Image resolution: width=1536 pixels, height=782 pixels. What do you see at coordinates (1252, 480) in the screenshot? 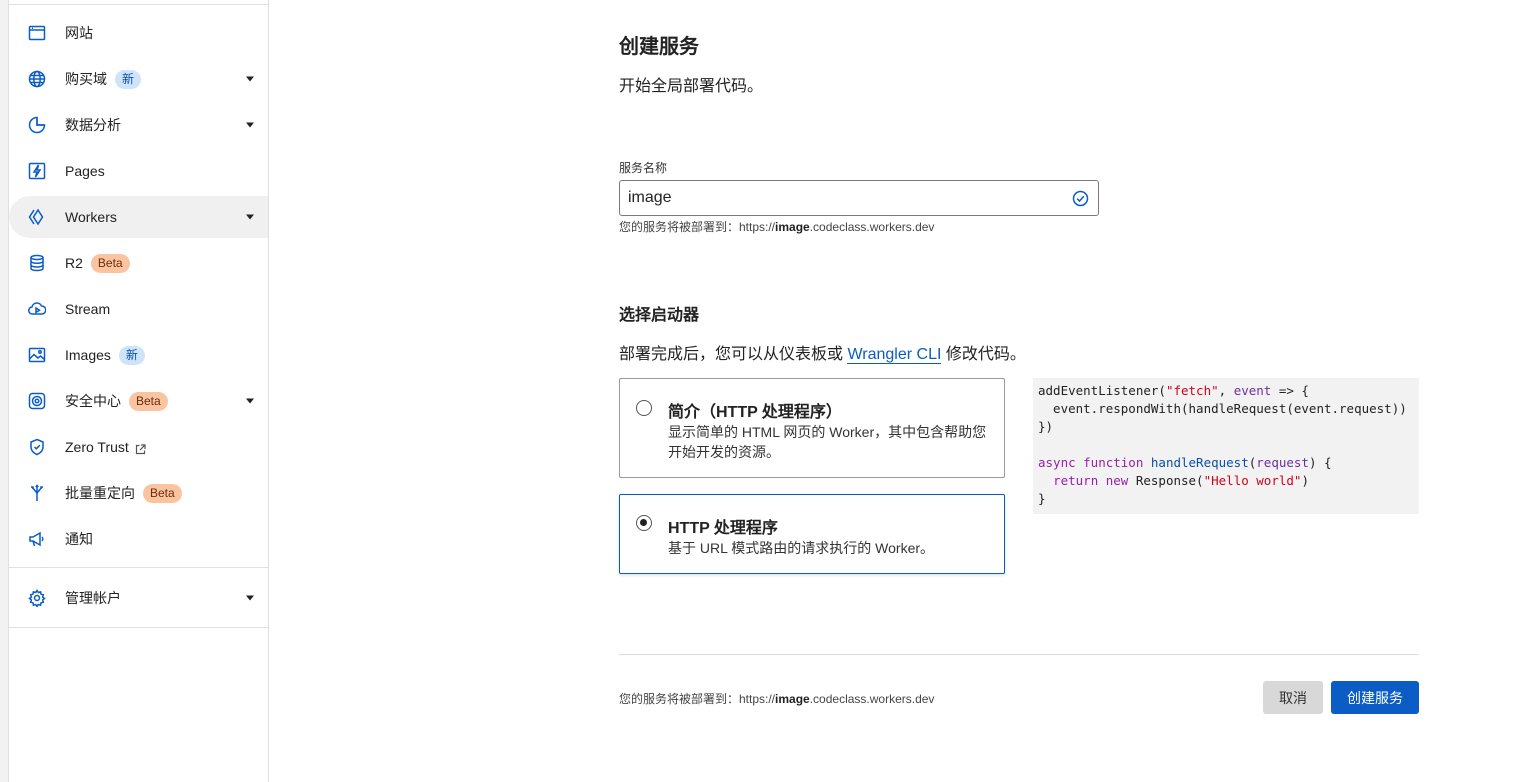
I see `code-token: "Hello world"` at bounding box center [1252, 480].